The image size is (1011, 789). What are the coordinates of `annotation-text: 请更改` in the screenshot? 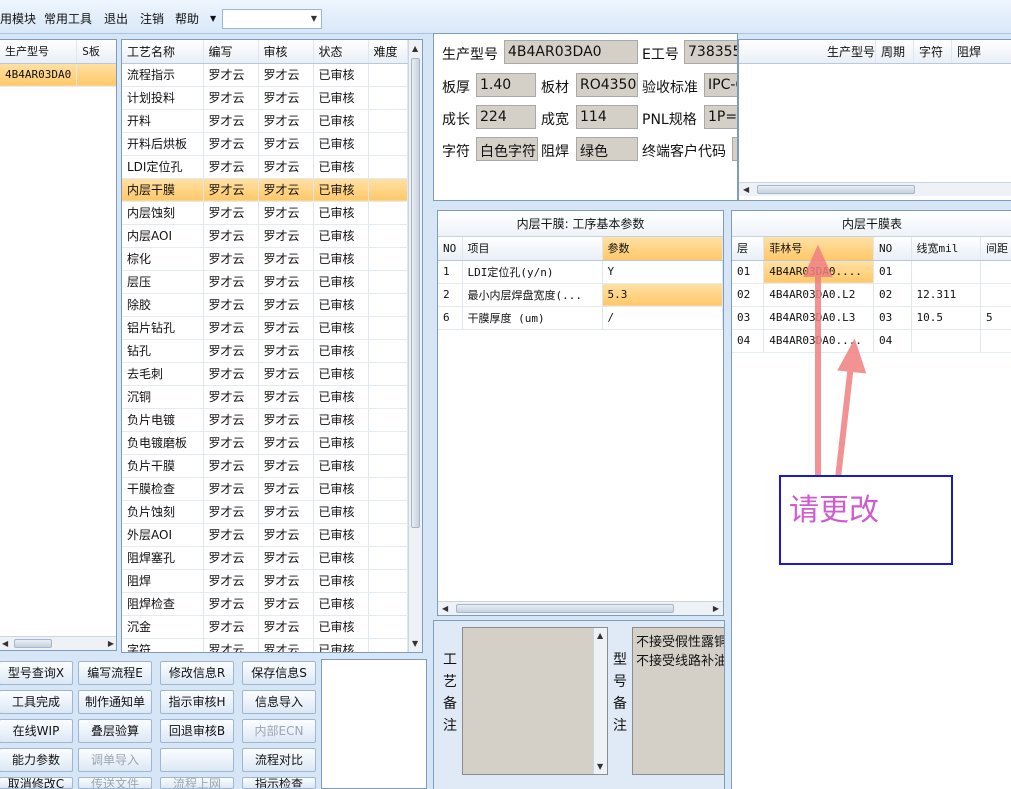 It's located at (834, 510).